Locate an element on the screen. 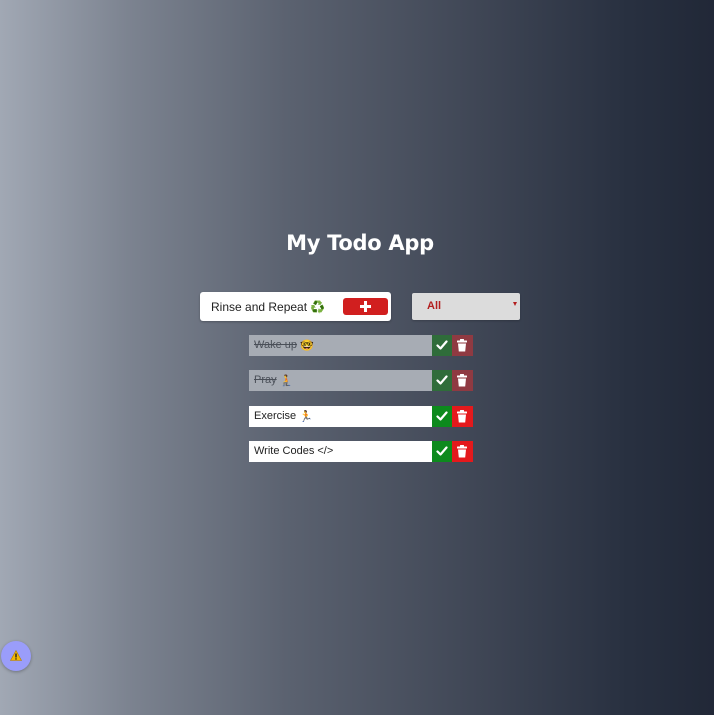 The height and width of the screenshot is (715, 714). kneeling-person-icon: 🧎 is located at coordinates (286, 381).